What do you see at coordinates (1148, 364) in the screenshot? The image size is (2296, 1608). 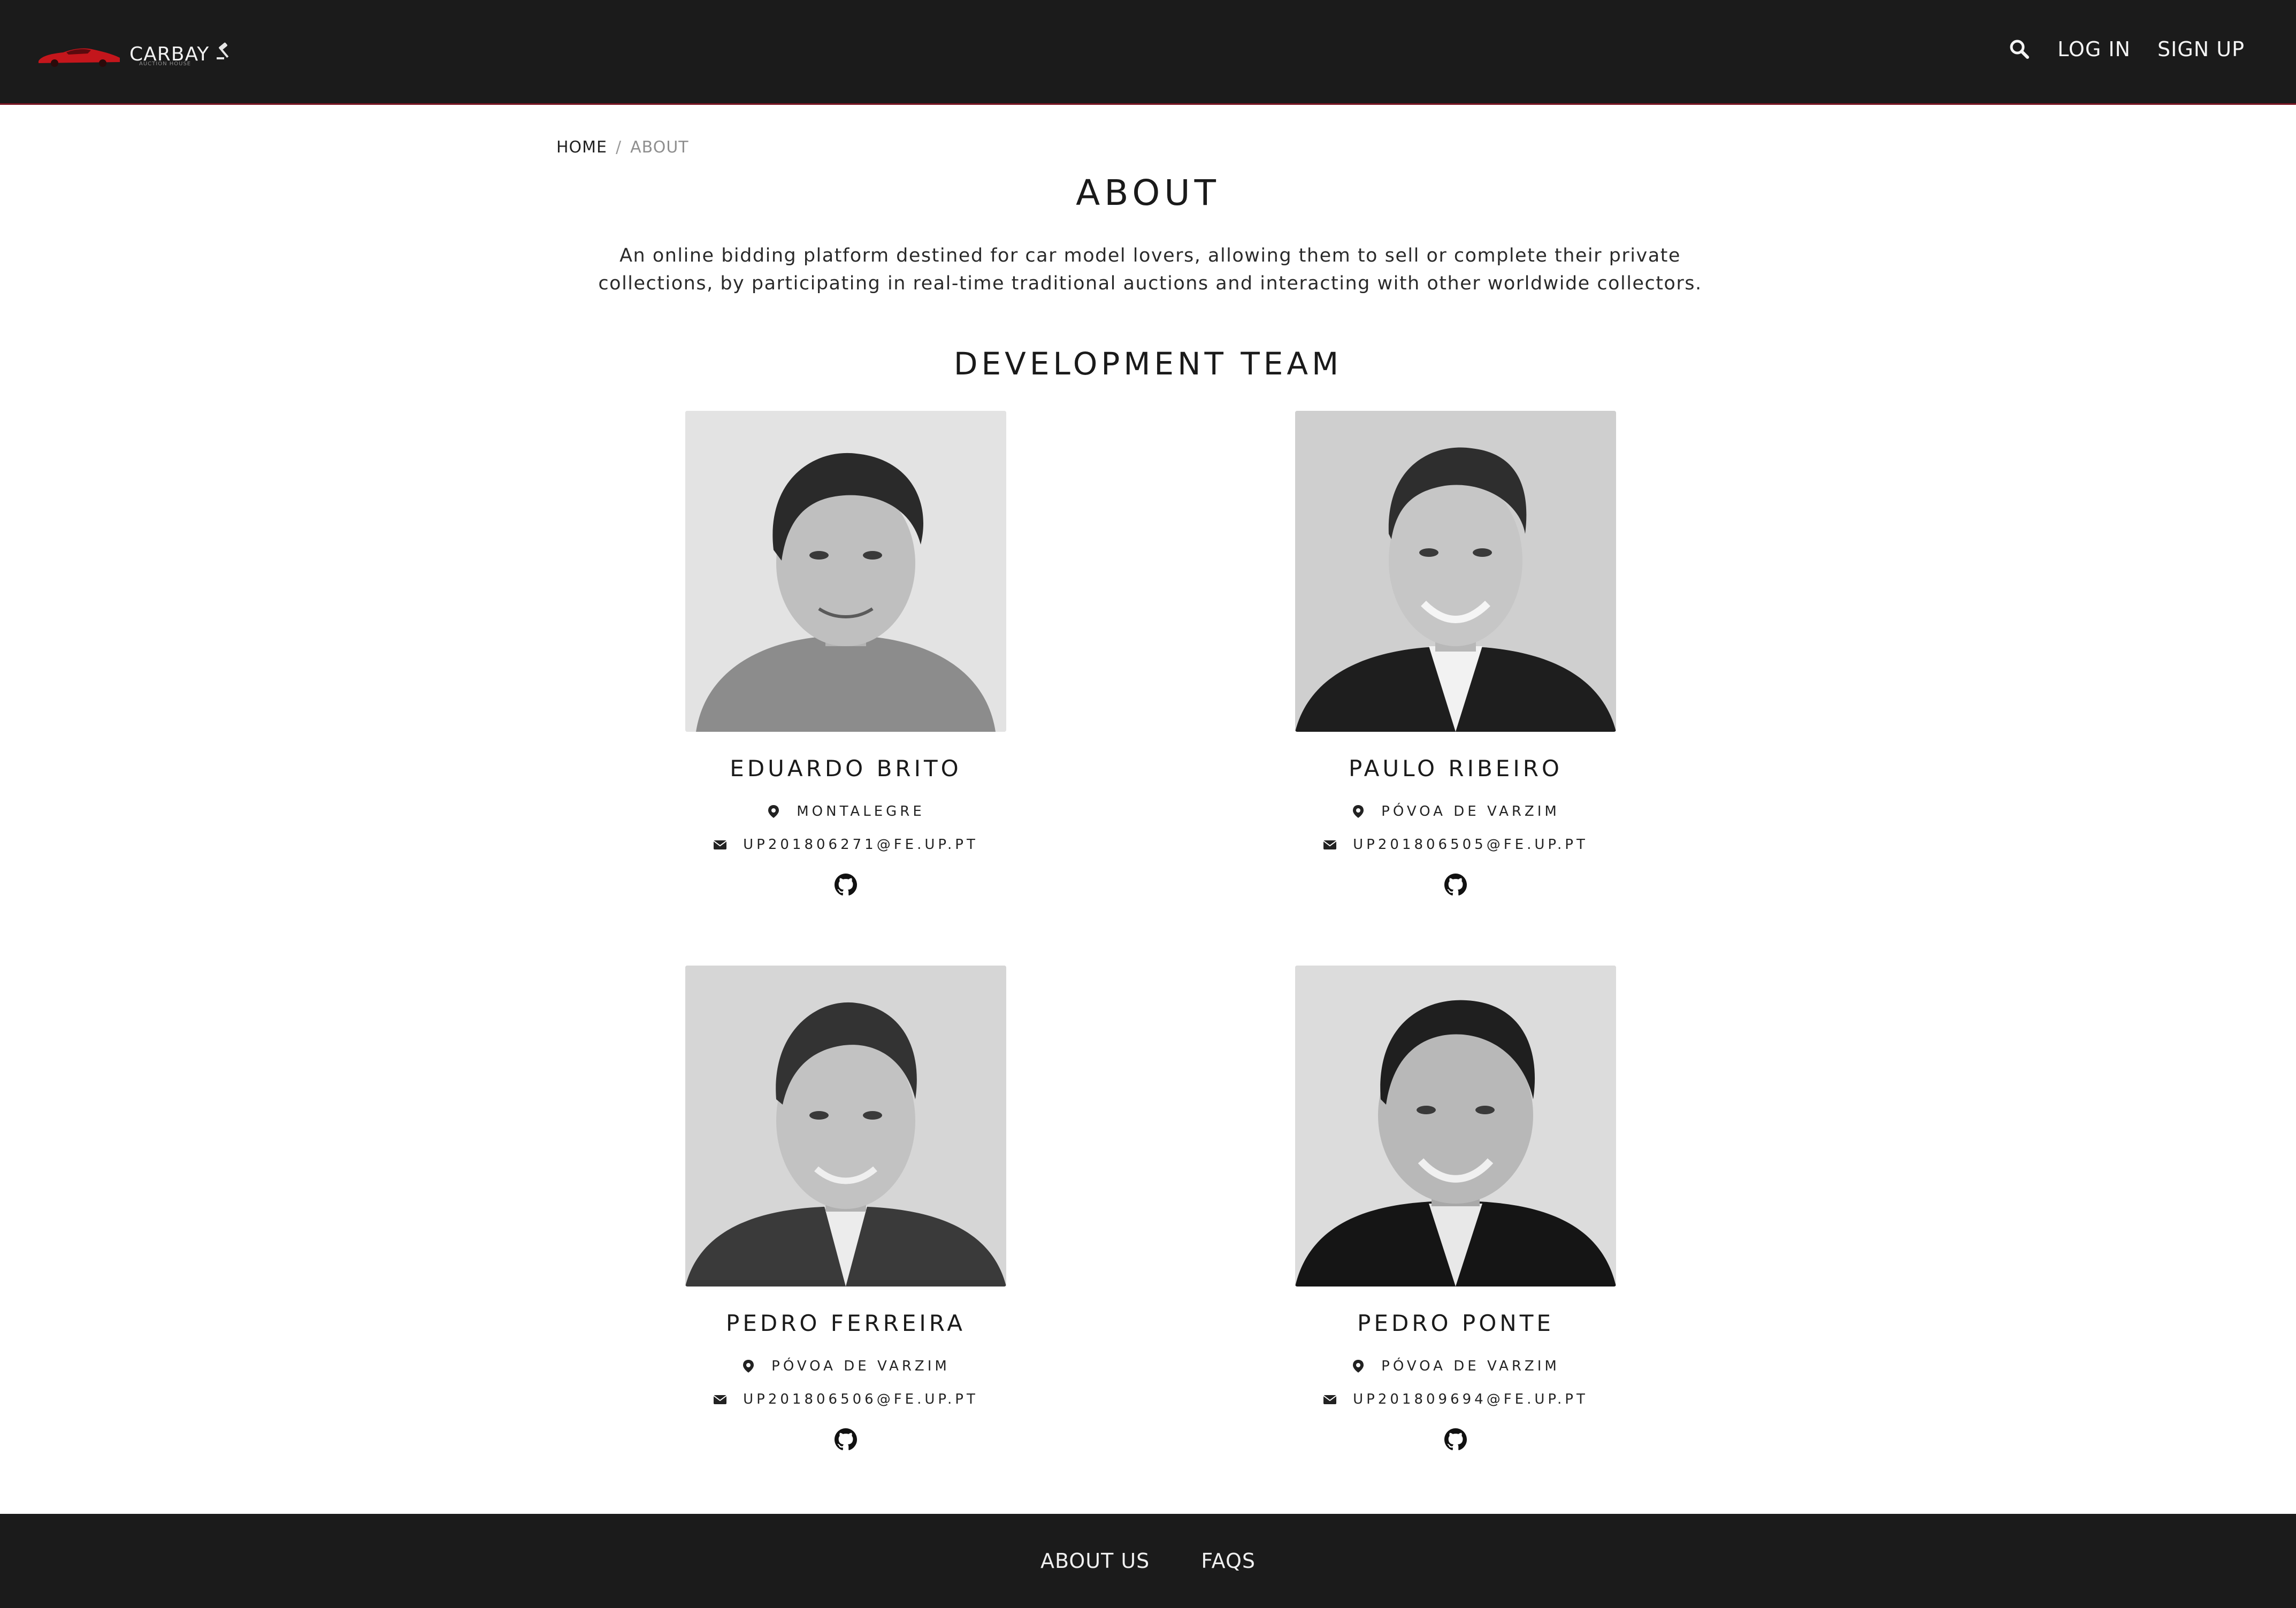 I see `team-section-title: DEVELOPMENT TEAM` at bounding box center [1148, 364].